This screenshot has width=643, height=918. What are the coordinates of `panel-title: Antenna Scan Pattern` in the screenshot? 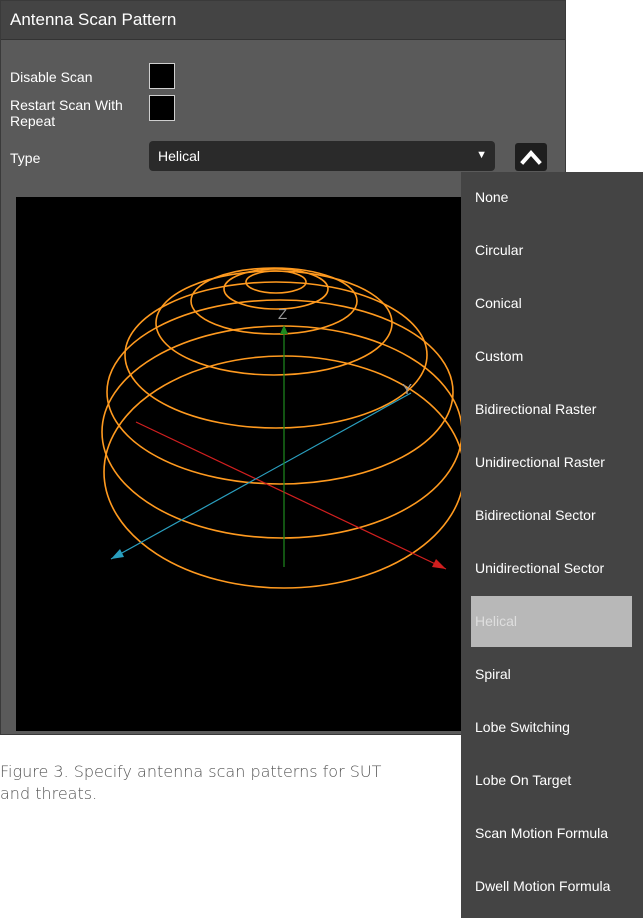 It's located at (93, 19).